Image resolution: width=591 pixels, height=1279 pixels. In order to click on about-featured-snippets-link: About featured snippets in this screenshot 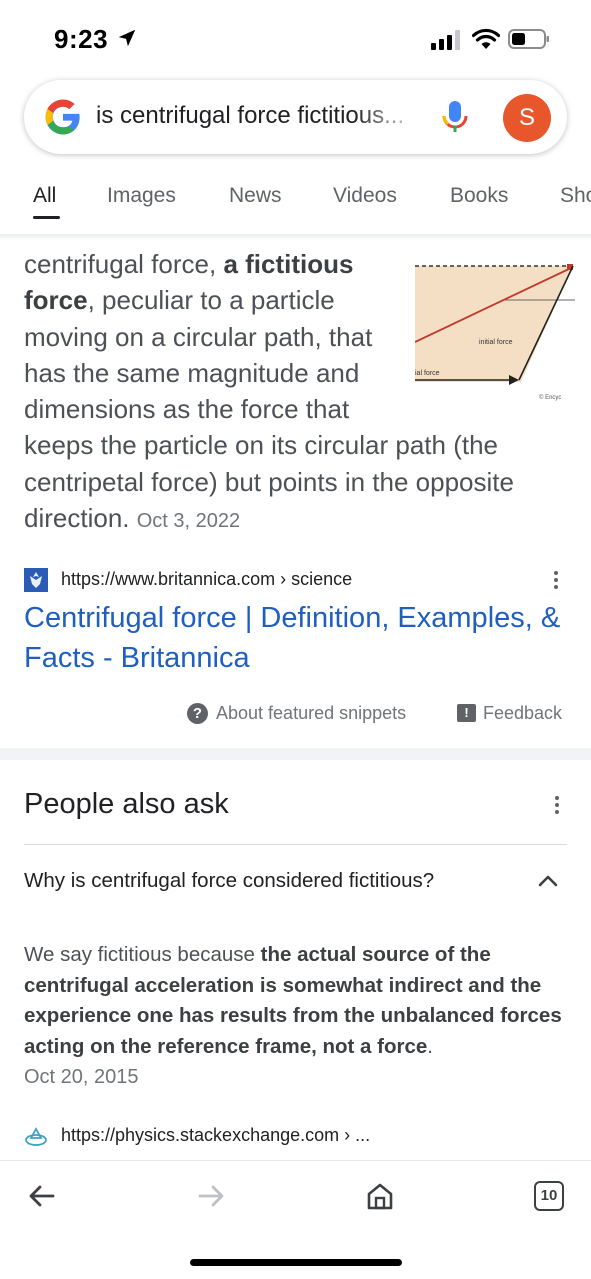, I will do `click(311, 713)`.